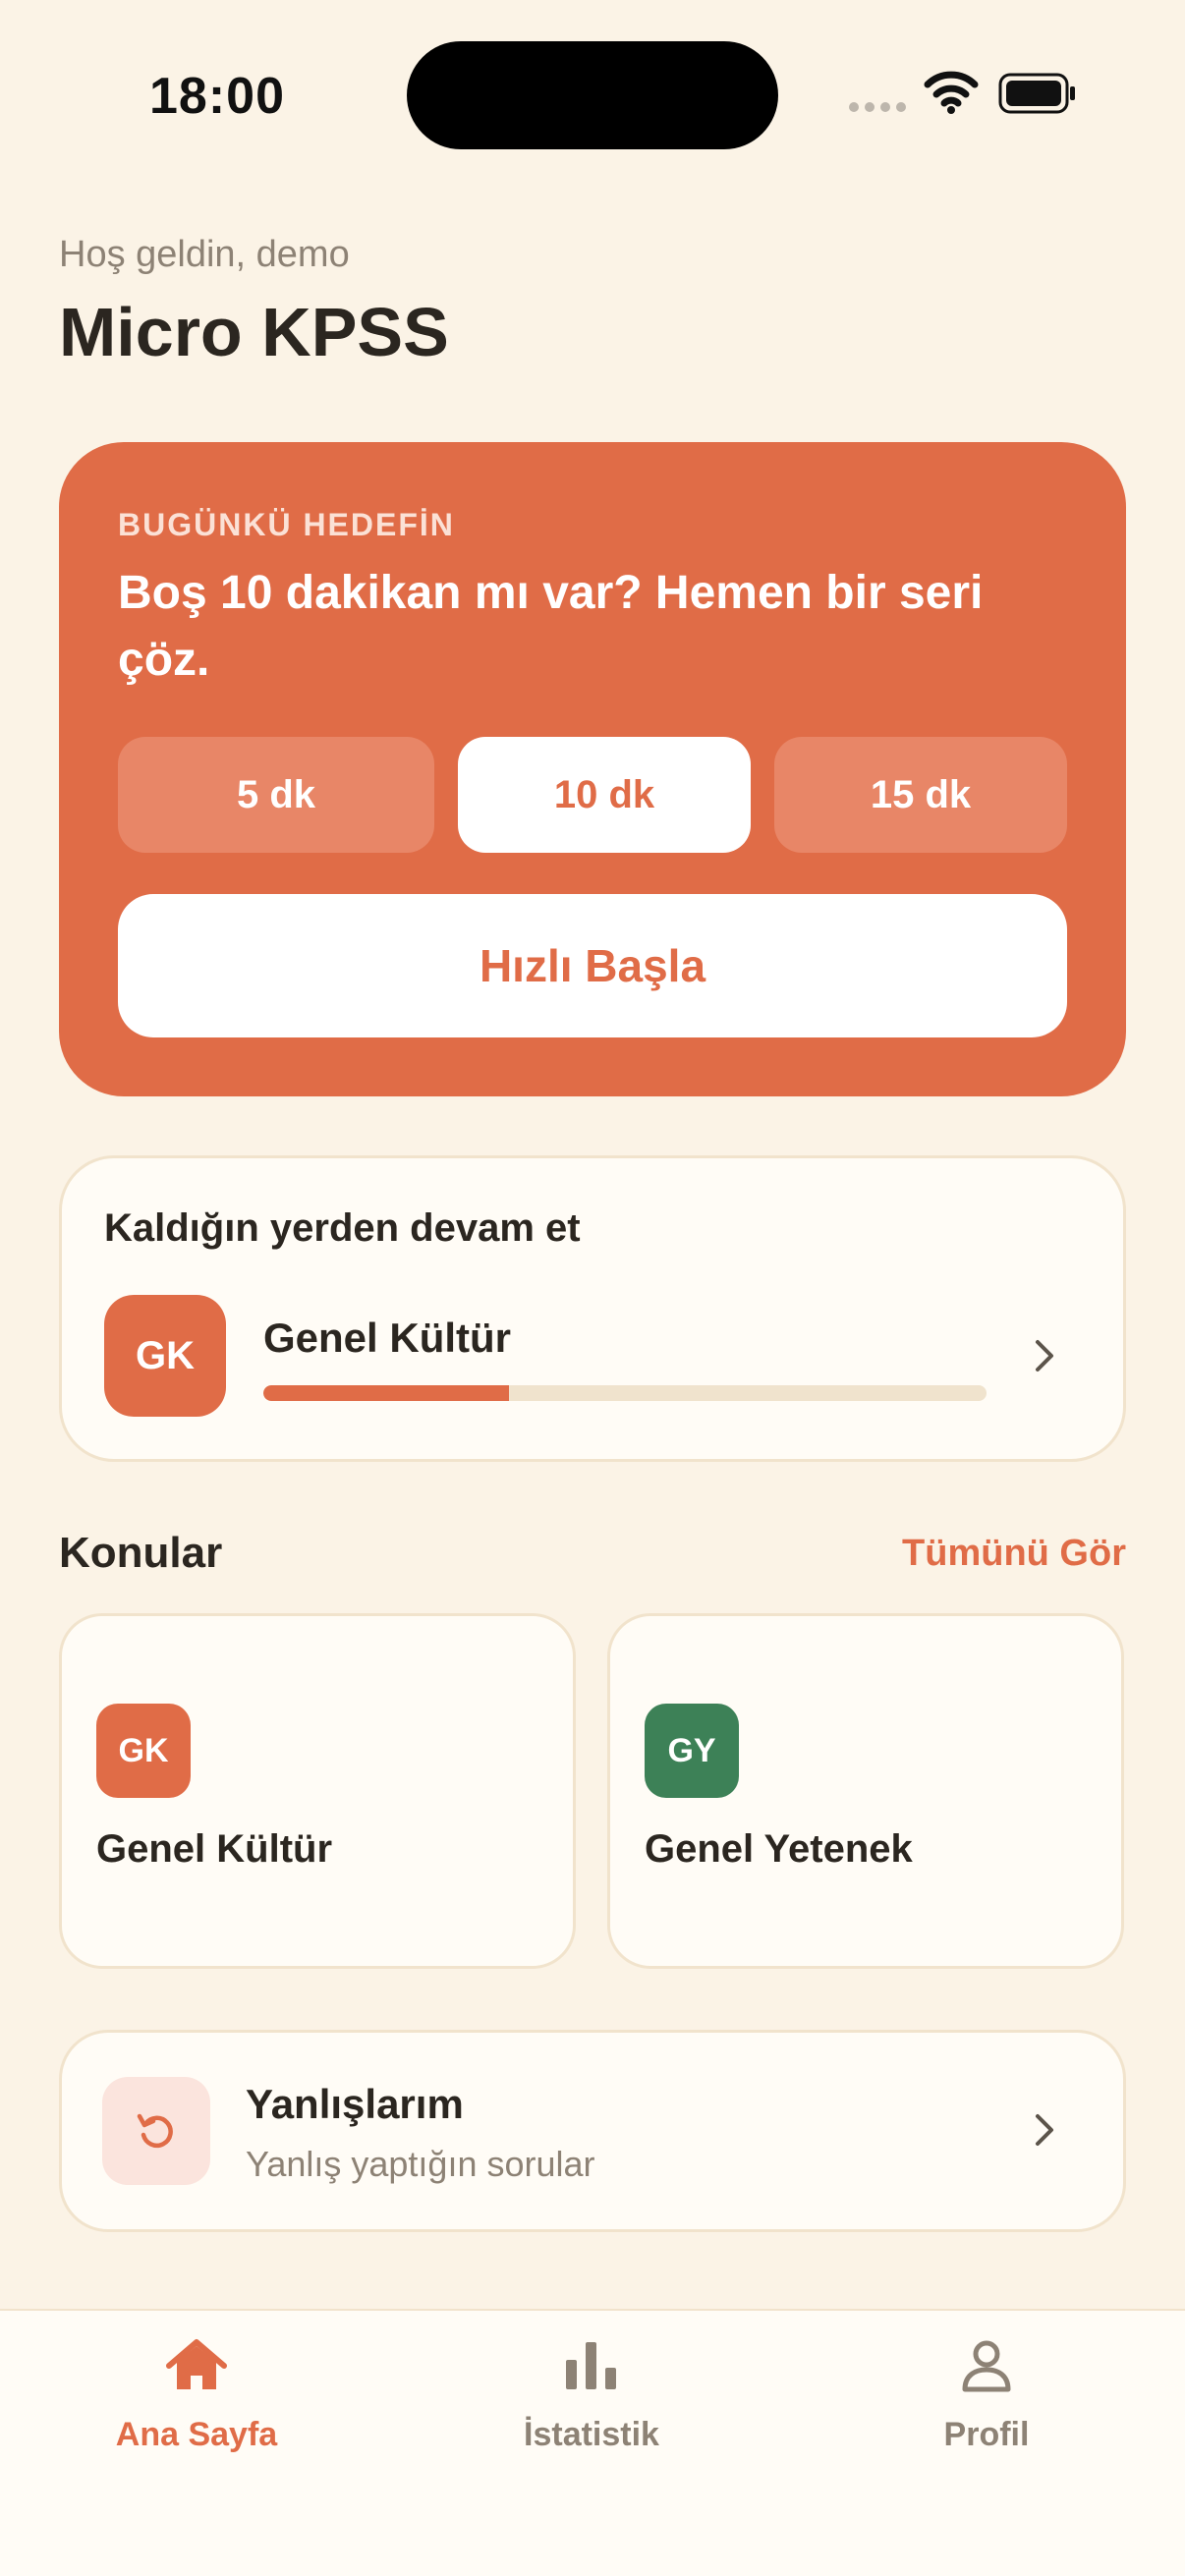  I want to click on continue-subject: Genel Kültür, so click(387, 1338).